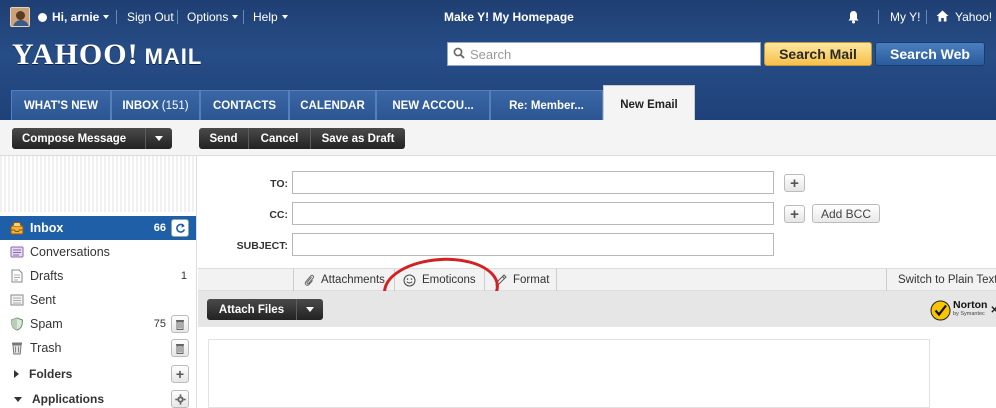 The width and height of the screenshot is (996, 408). What do you see at coordinates (180, 228) in the screenshot?
I see `refresh-button` at bounding box center [180, 228].